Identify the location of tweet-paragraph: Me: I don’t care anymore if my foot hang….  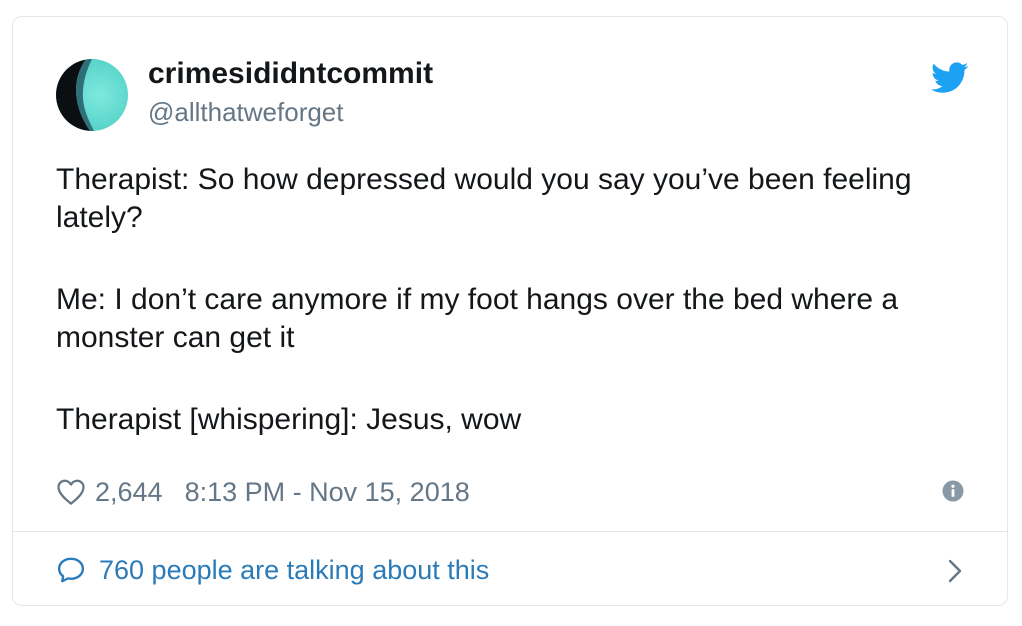
(481, 318).